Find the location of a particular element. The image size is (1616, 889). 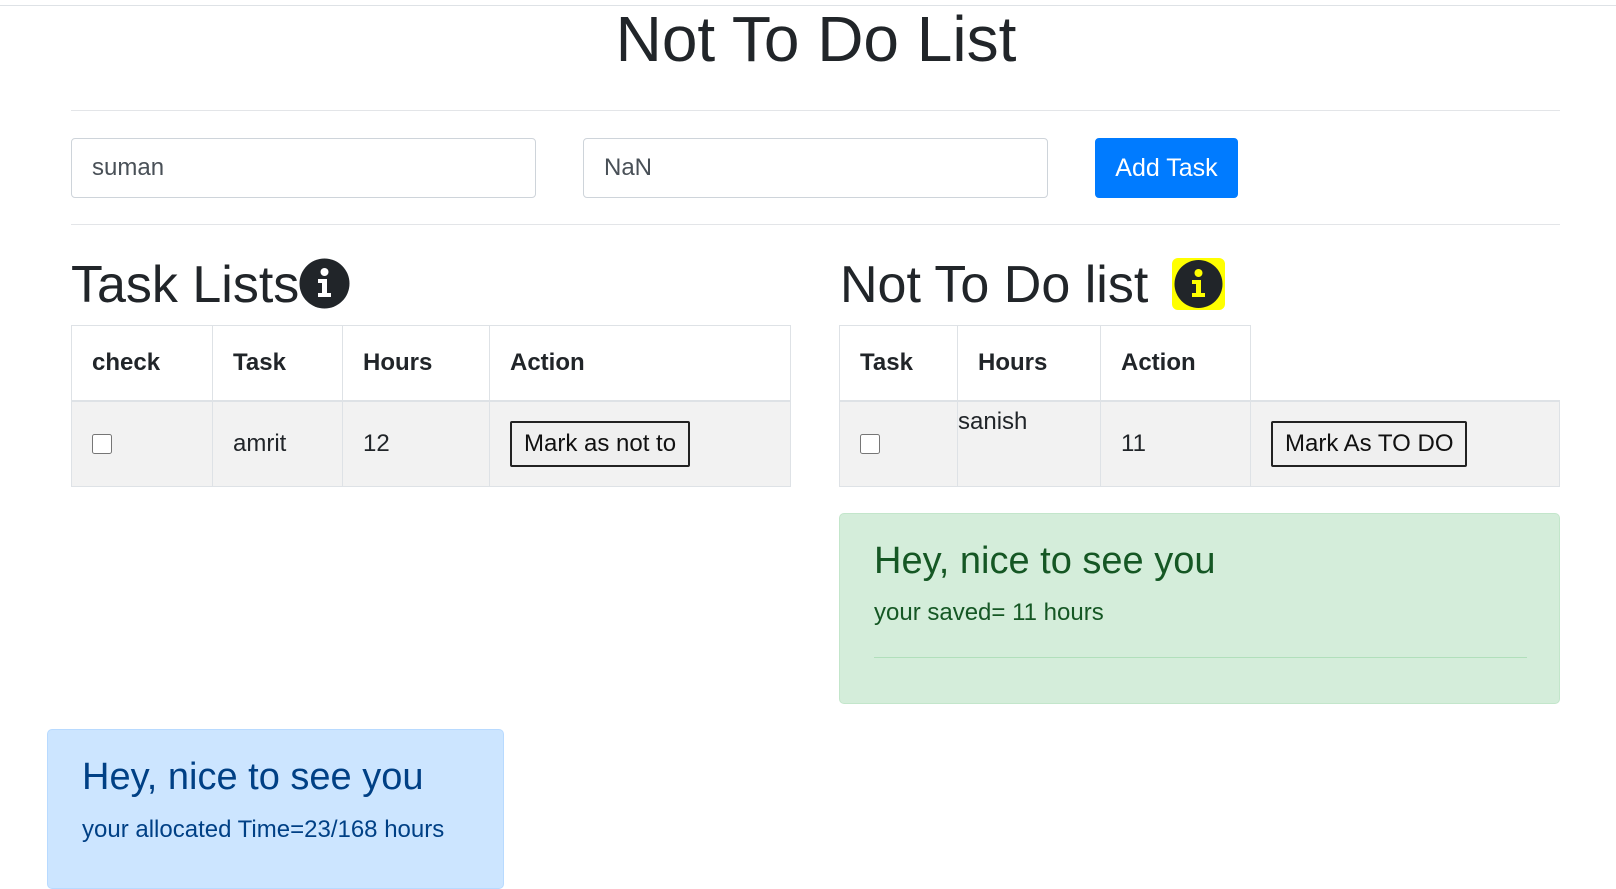

allocated-time-text: your allocated Time=23/168 hours is located at coordinates (263, 829).